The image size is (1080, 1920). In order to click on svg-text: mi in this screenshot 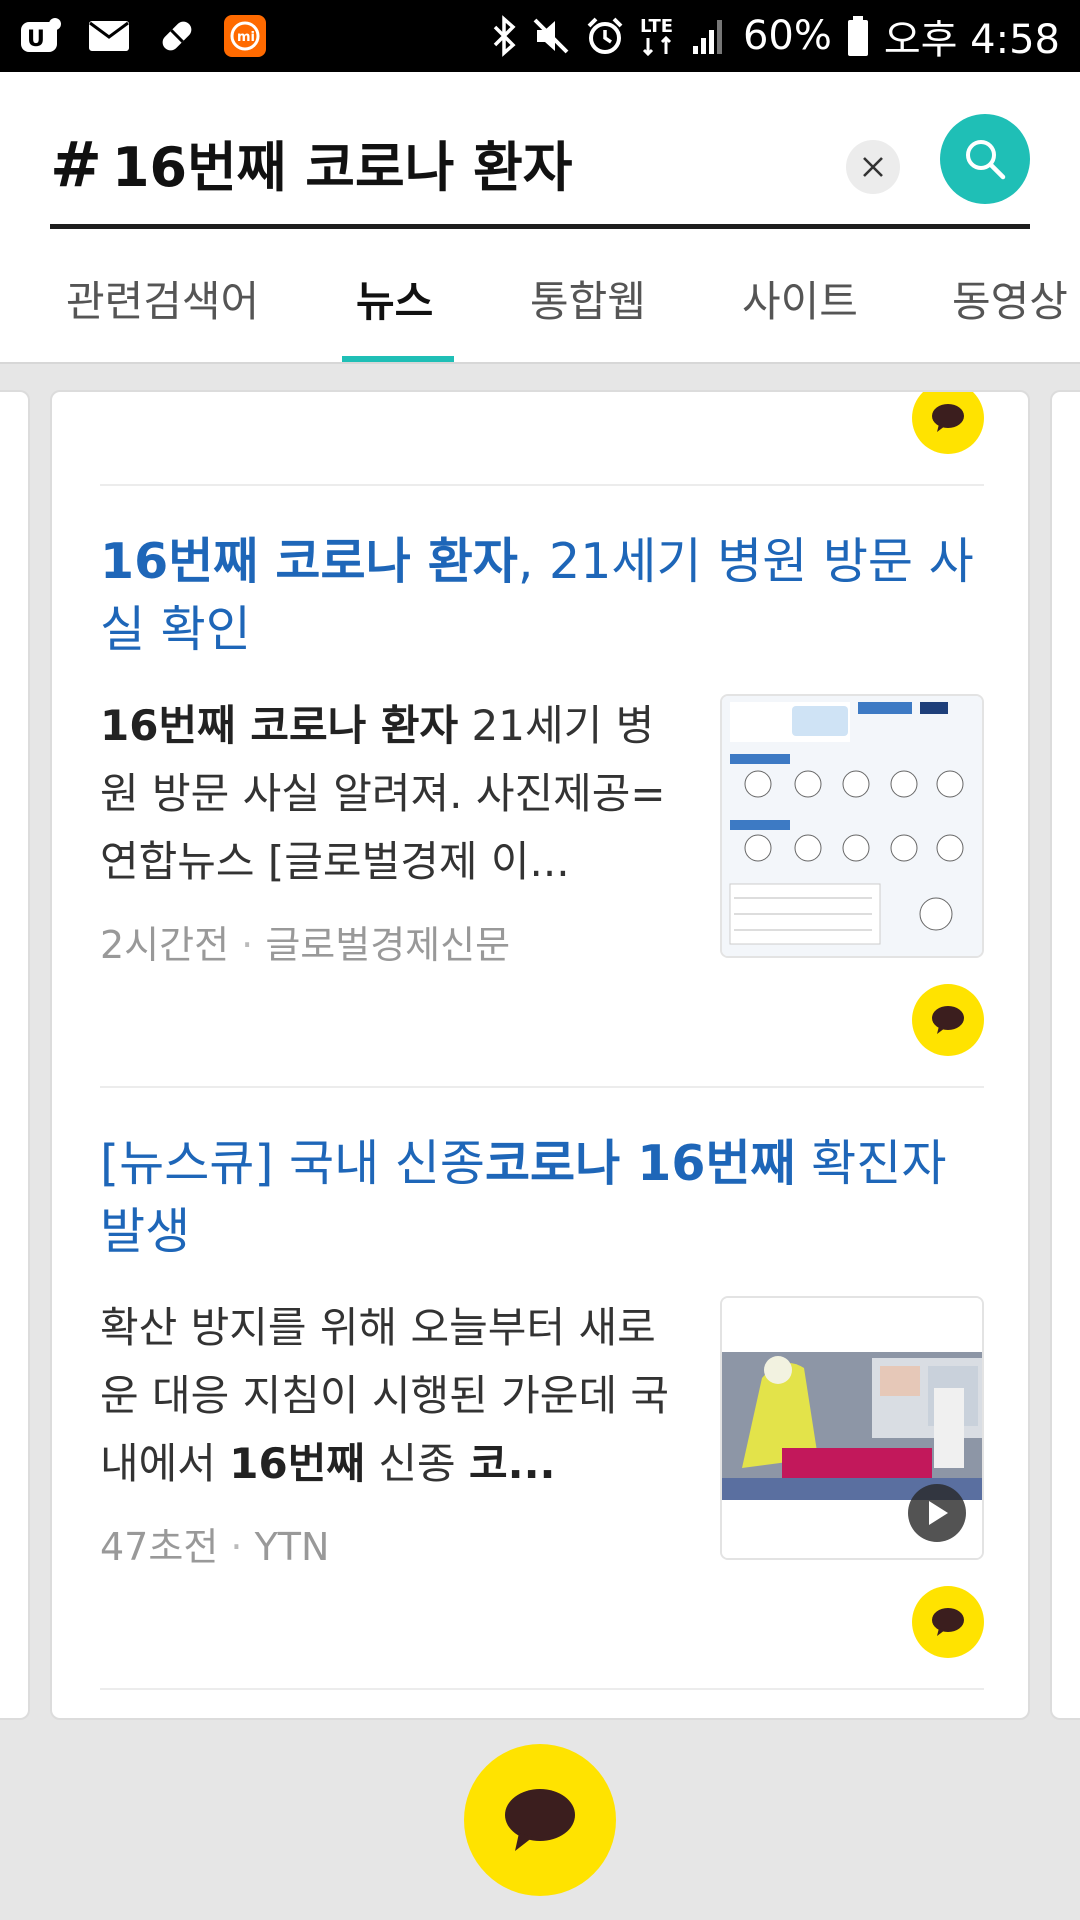, I will do `click(246, 37)`.